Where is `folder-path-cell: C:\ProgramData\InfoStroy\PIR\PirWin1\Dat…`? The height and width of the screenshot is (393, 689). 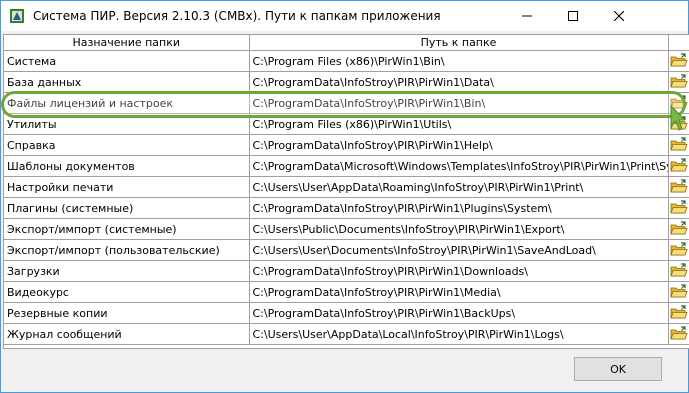
folder-path-cell: C:\ProgramData\InfoStroy\PIR\PirWin1\Dat… is located at coordinates (459, 82).